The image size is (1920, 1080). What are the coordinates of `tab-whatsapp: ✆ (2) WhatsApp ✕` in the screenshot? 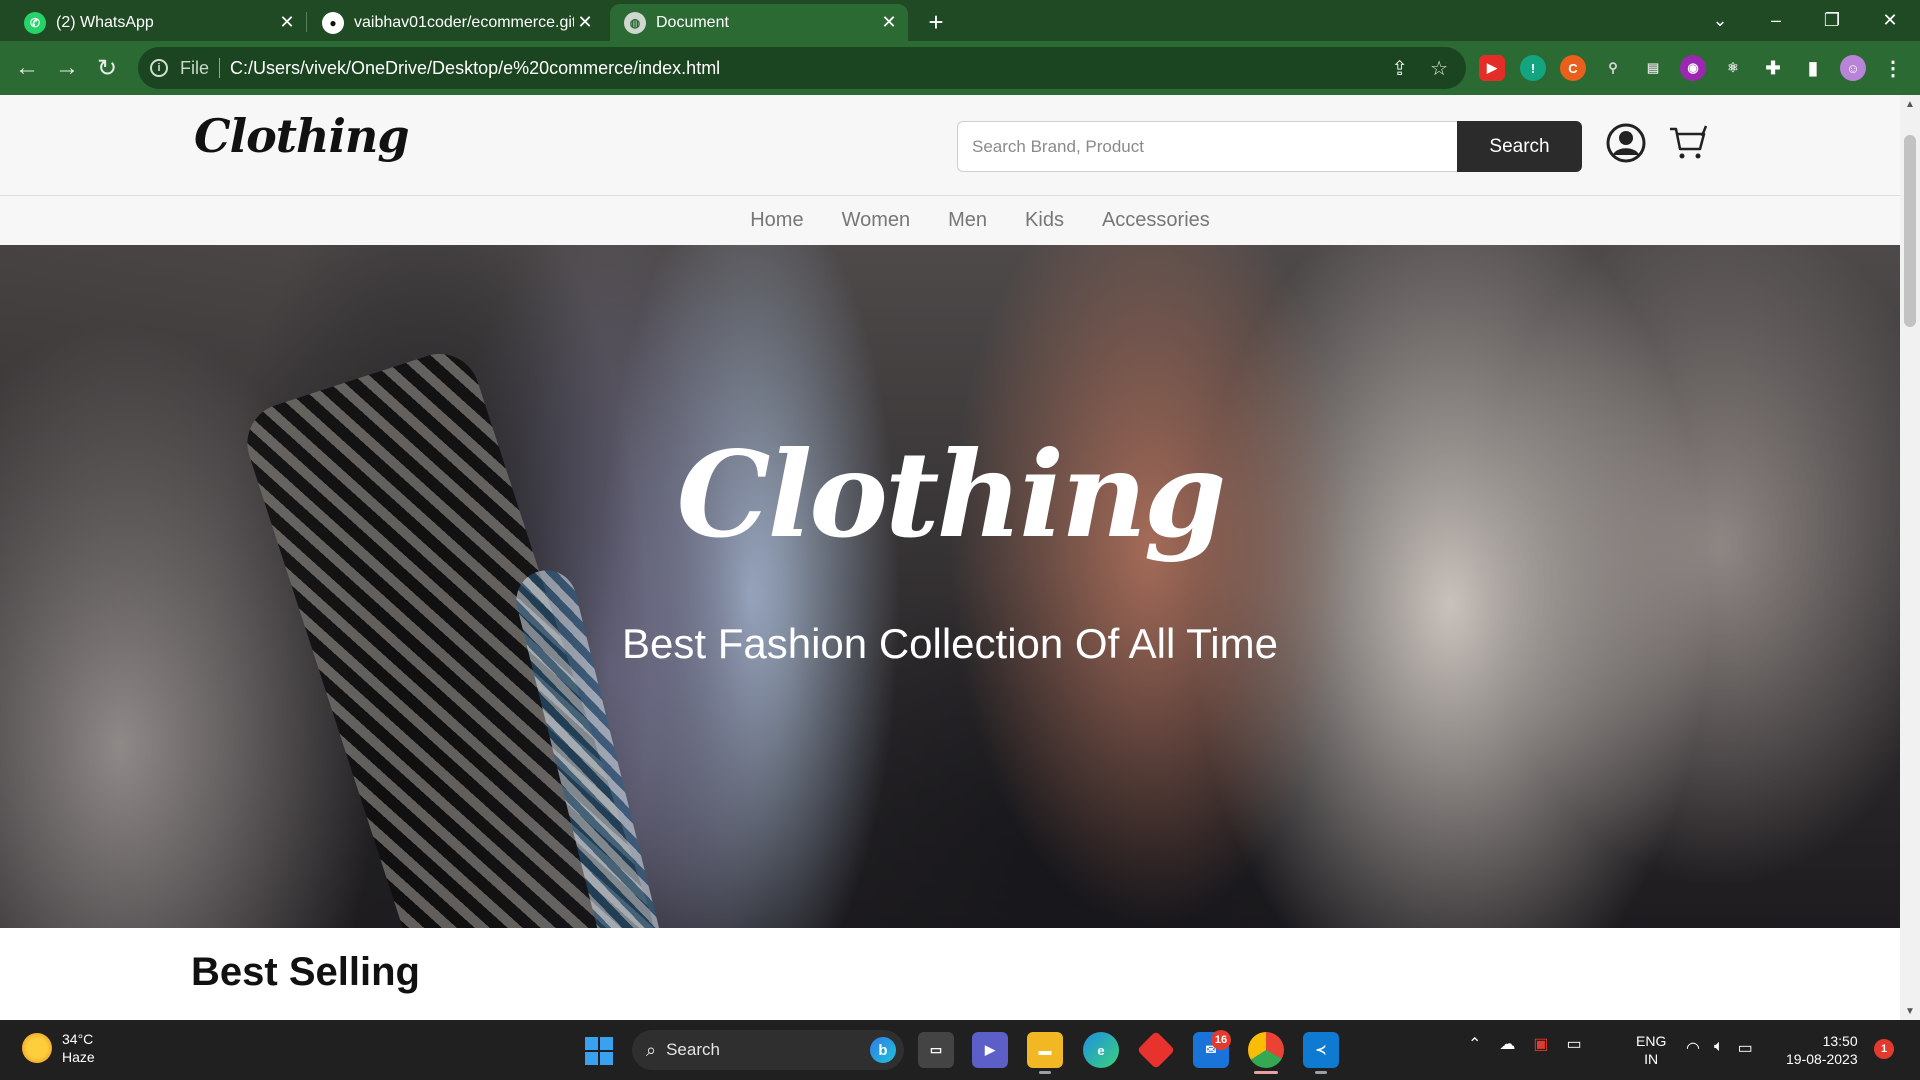 It's located at (158, 22).